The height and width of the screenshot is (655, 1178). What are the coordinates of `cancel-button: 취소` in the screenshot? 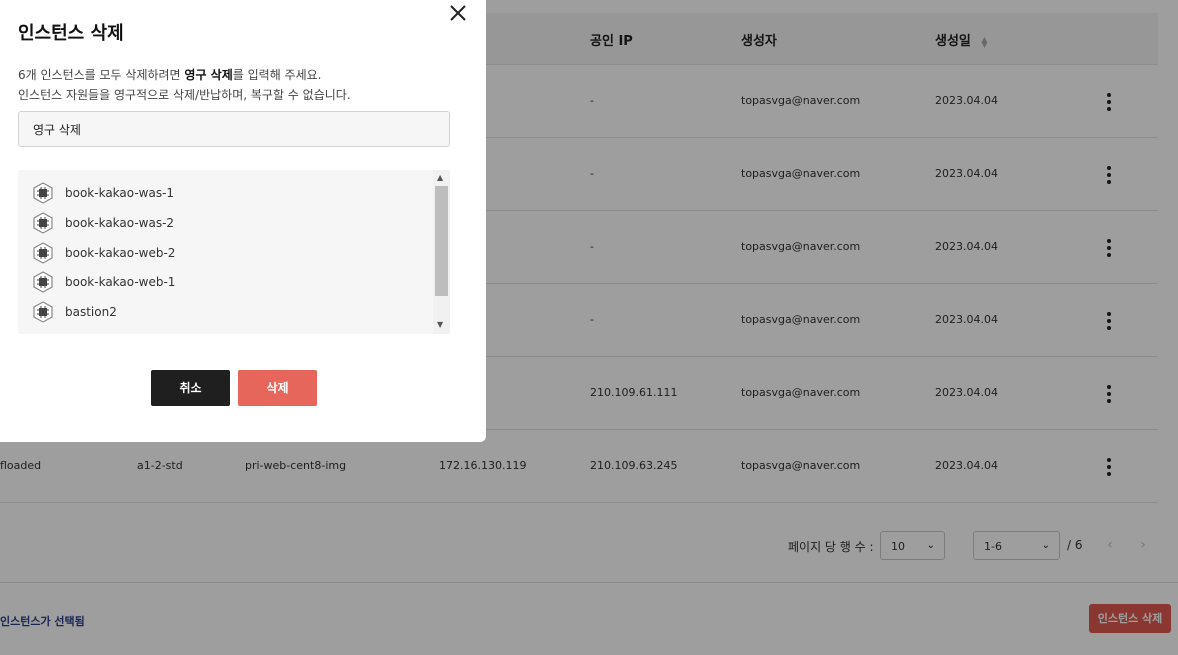 It's located at (190, 388).